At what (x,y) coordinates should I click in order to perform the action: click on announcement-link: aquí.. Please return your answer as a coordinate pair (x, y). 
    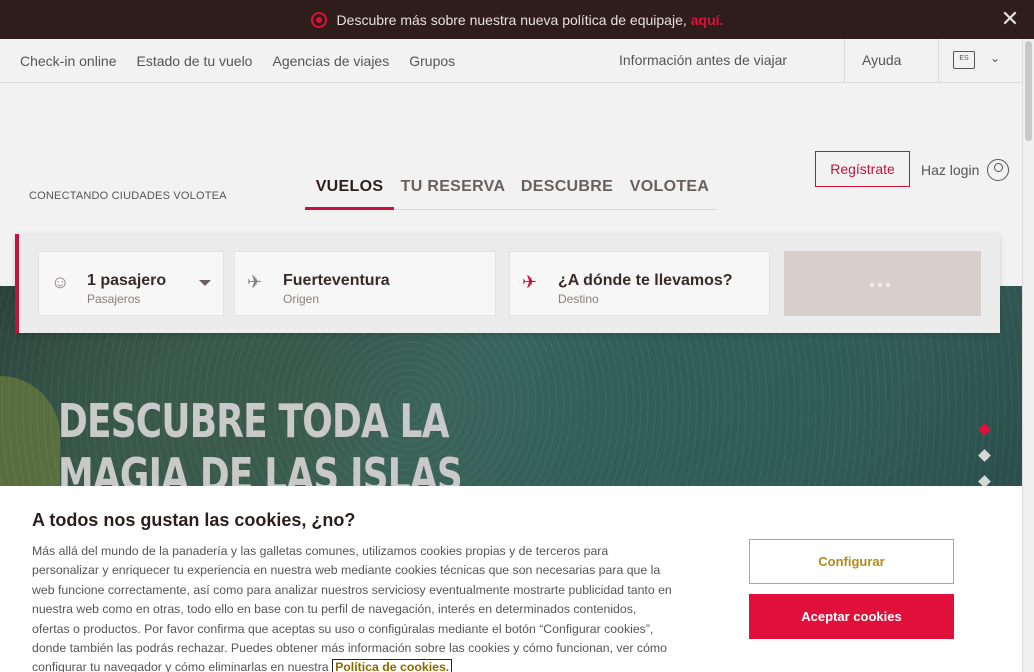
    Looking at the image, I should click on (707, 20).